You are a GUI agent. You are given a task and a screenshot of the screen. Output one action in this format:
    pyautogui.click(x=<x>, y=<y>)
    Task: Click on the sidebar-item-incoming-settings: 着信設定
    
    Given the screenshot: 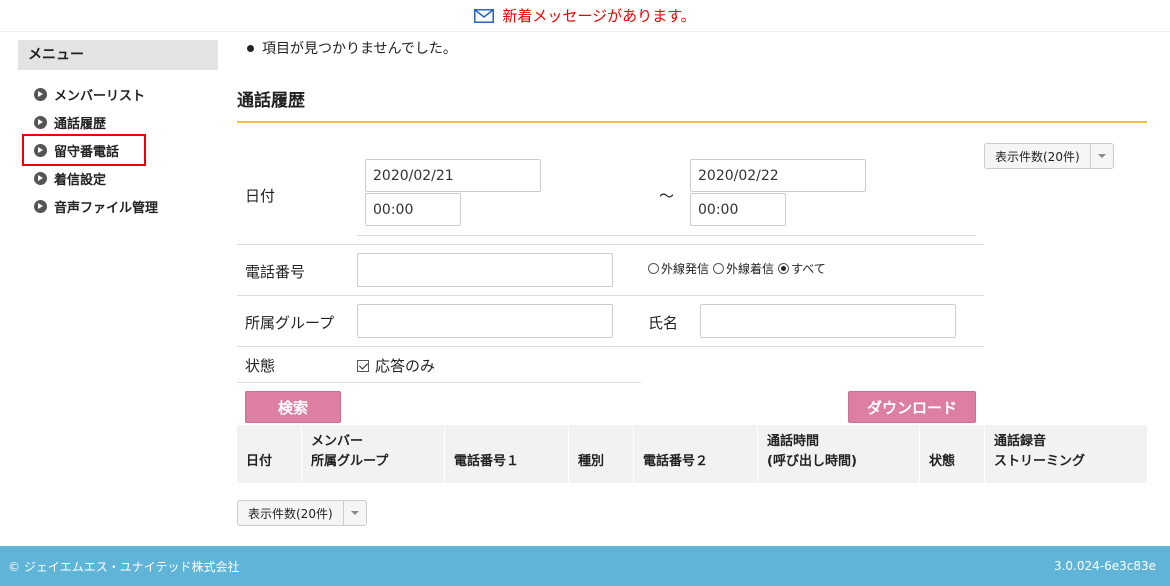 What is the action you would take?
    pyautogui.click(x=118, y=178)
    